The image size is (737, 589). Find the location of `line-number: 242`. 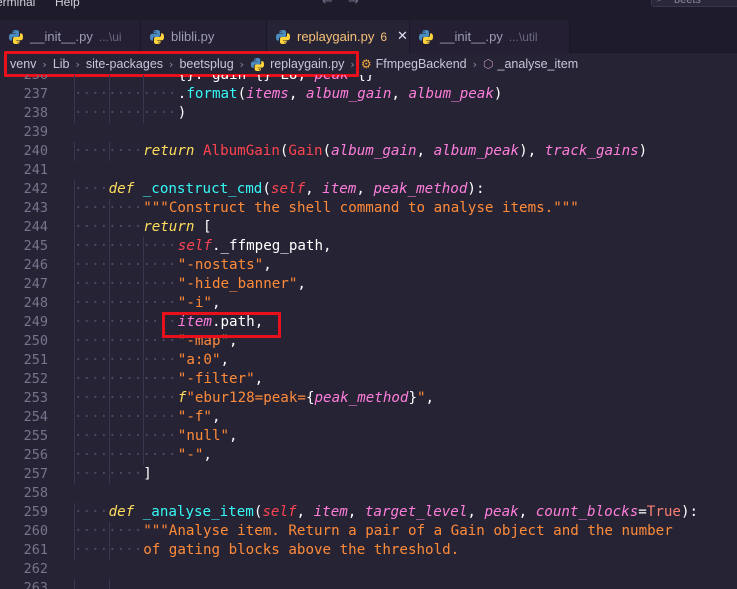

line-number: 242 is located at coordinates (35, 189).